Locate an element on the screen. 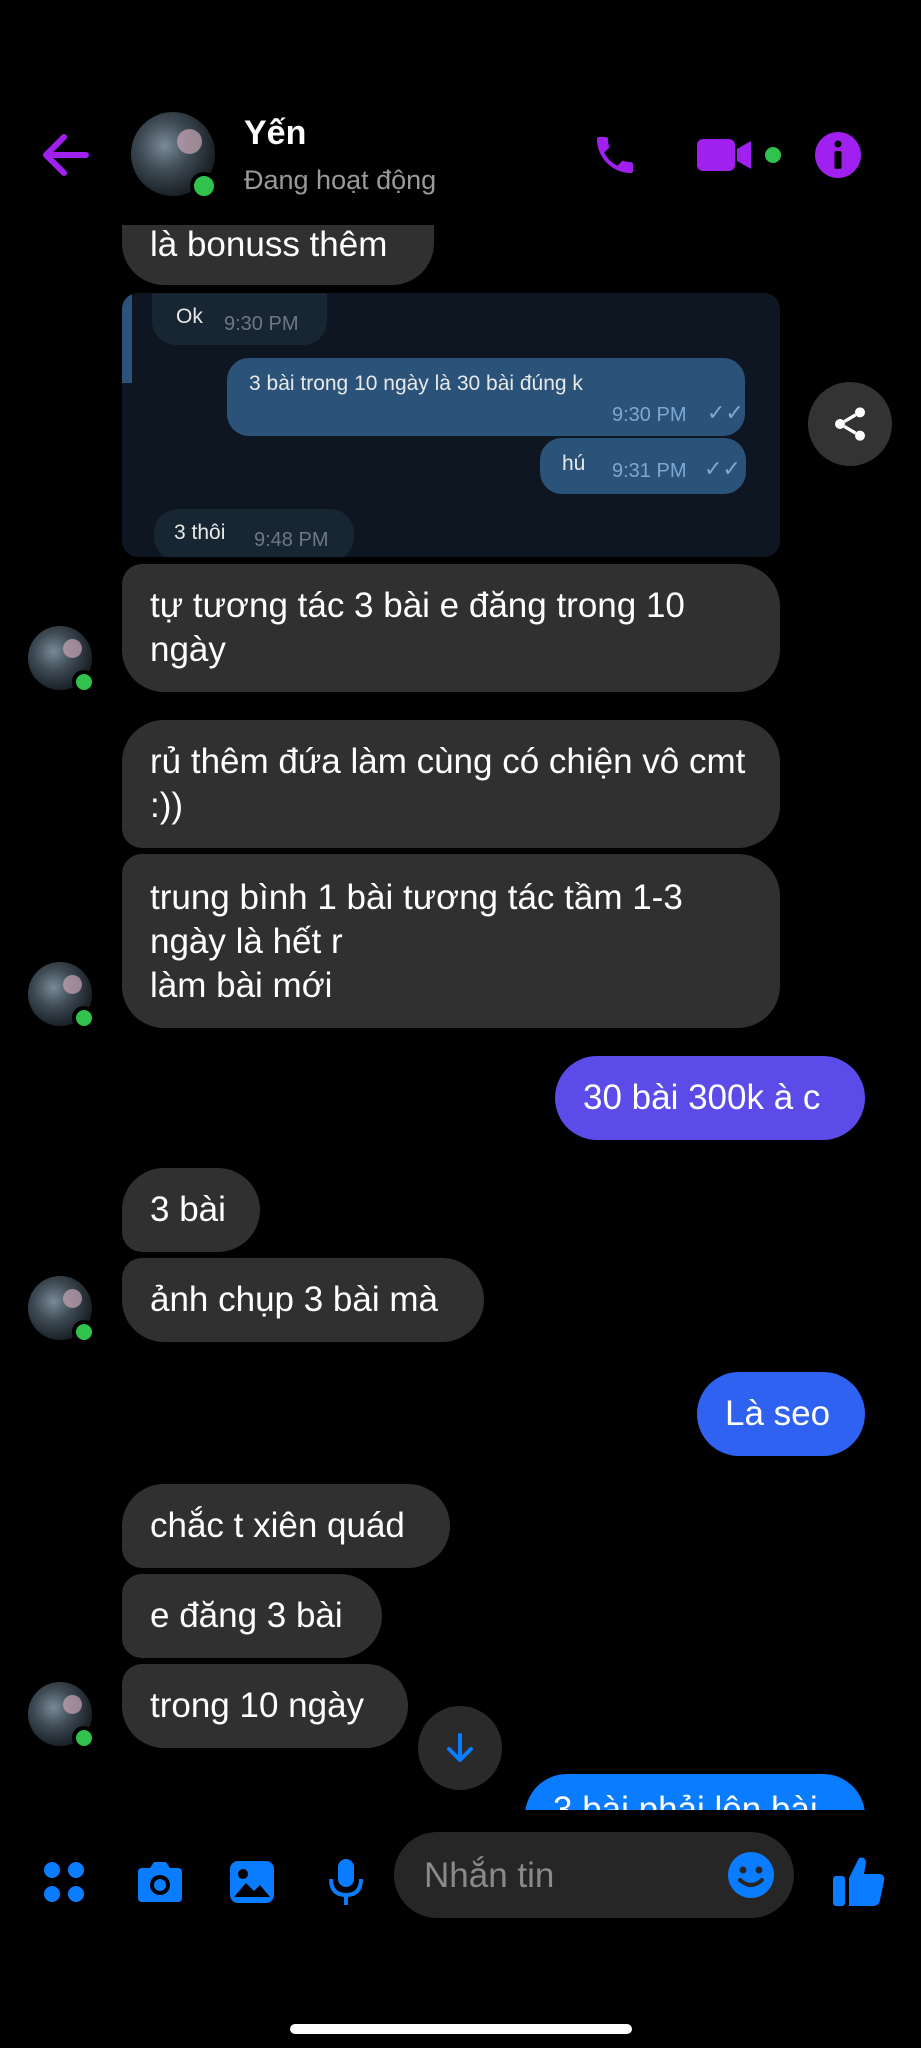 The image size is (921, 2048). message-text-field is located at coordinates (559, 1876).